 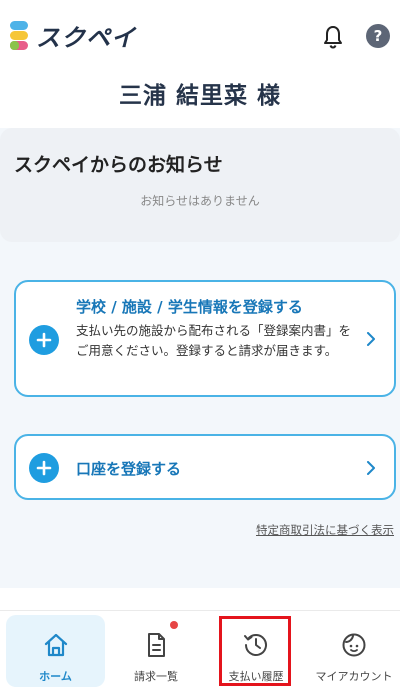 What do you see at coordinates (156, 676) in the screenshot?
I see `nav-invoices-label: 請求一覧` at bounding box center [156, 676].